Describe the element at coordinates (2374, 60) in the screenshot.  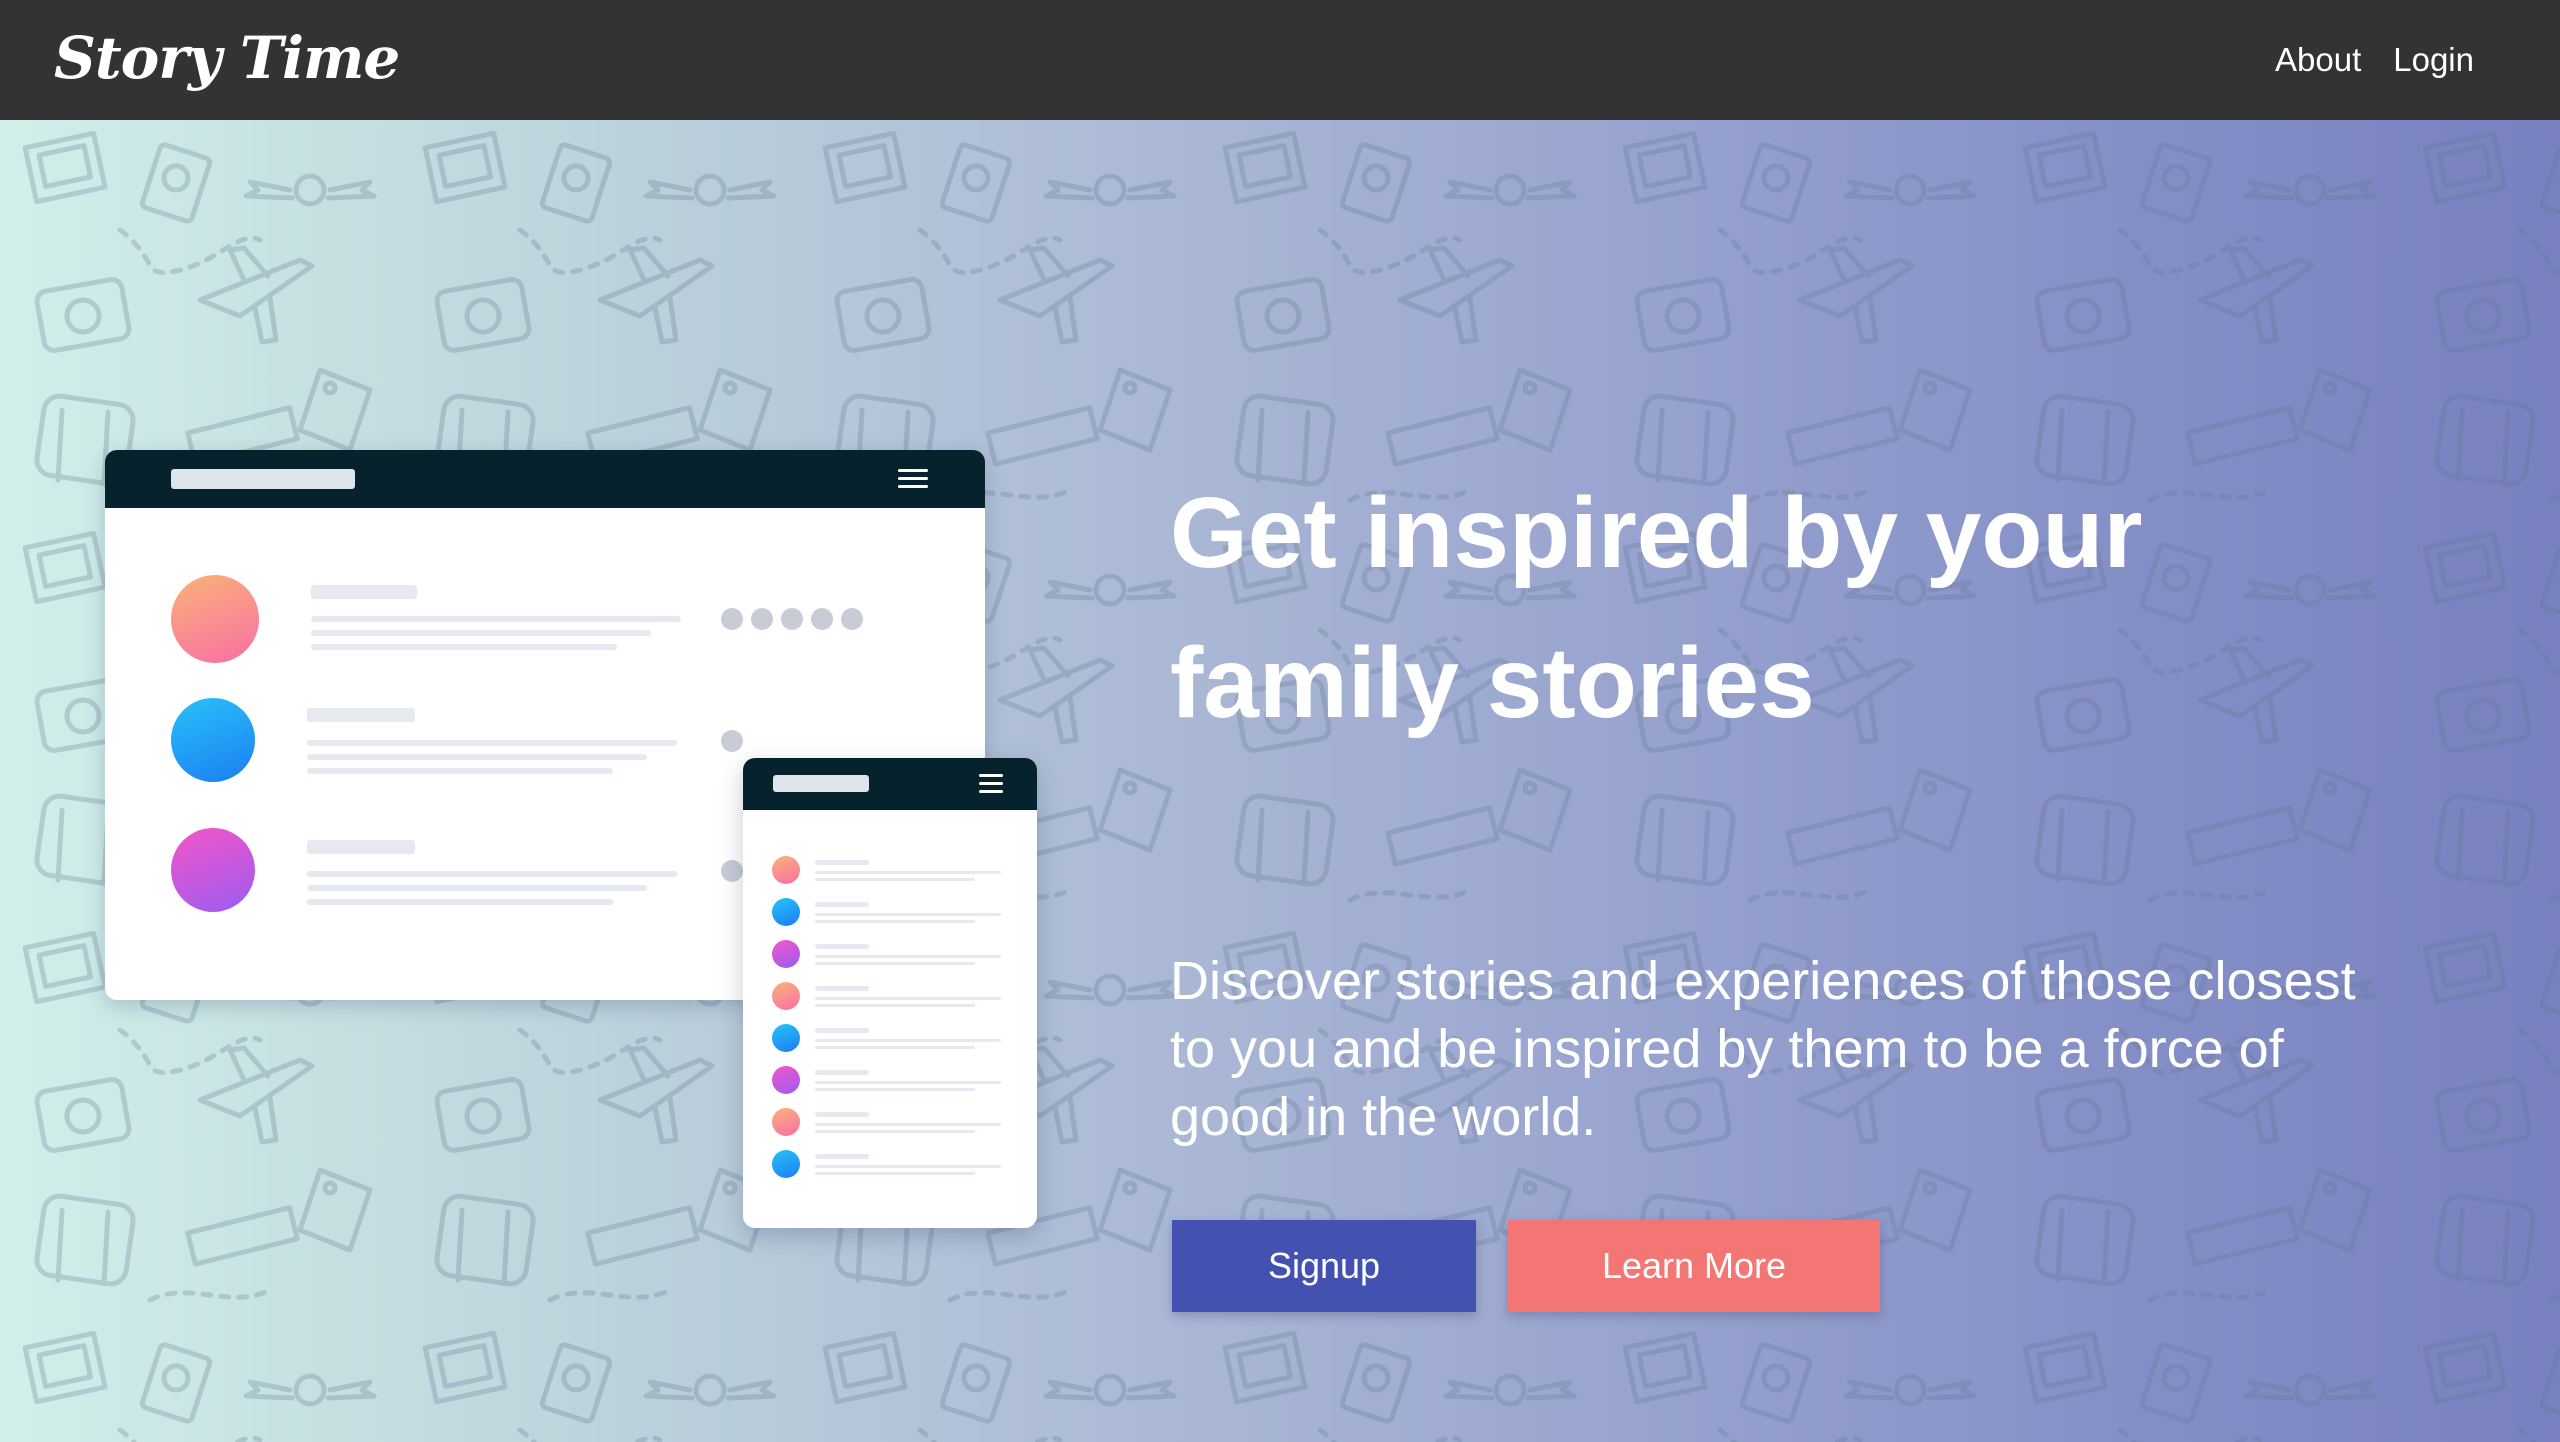
I see `nav-links: About Login` at that location.